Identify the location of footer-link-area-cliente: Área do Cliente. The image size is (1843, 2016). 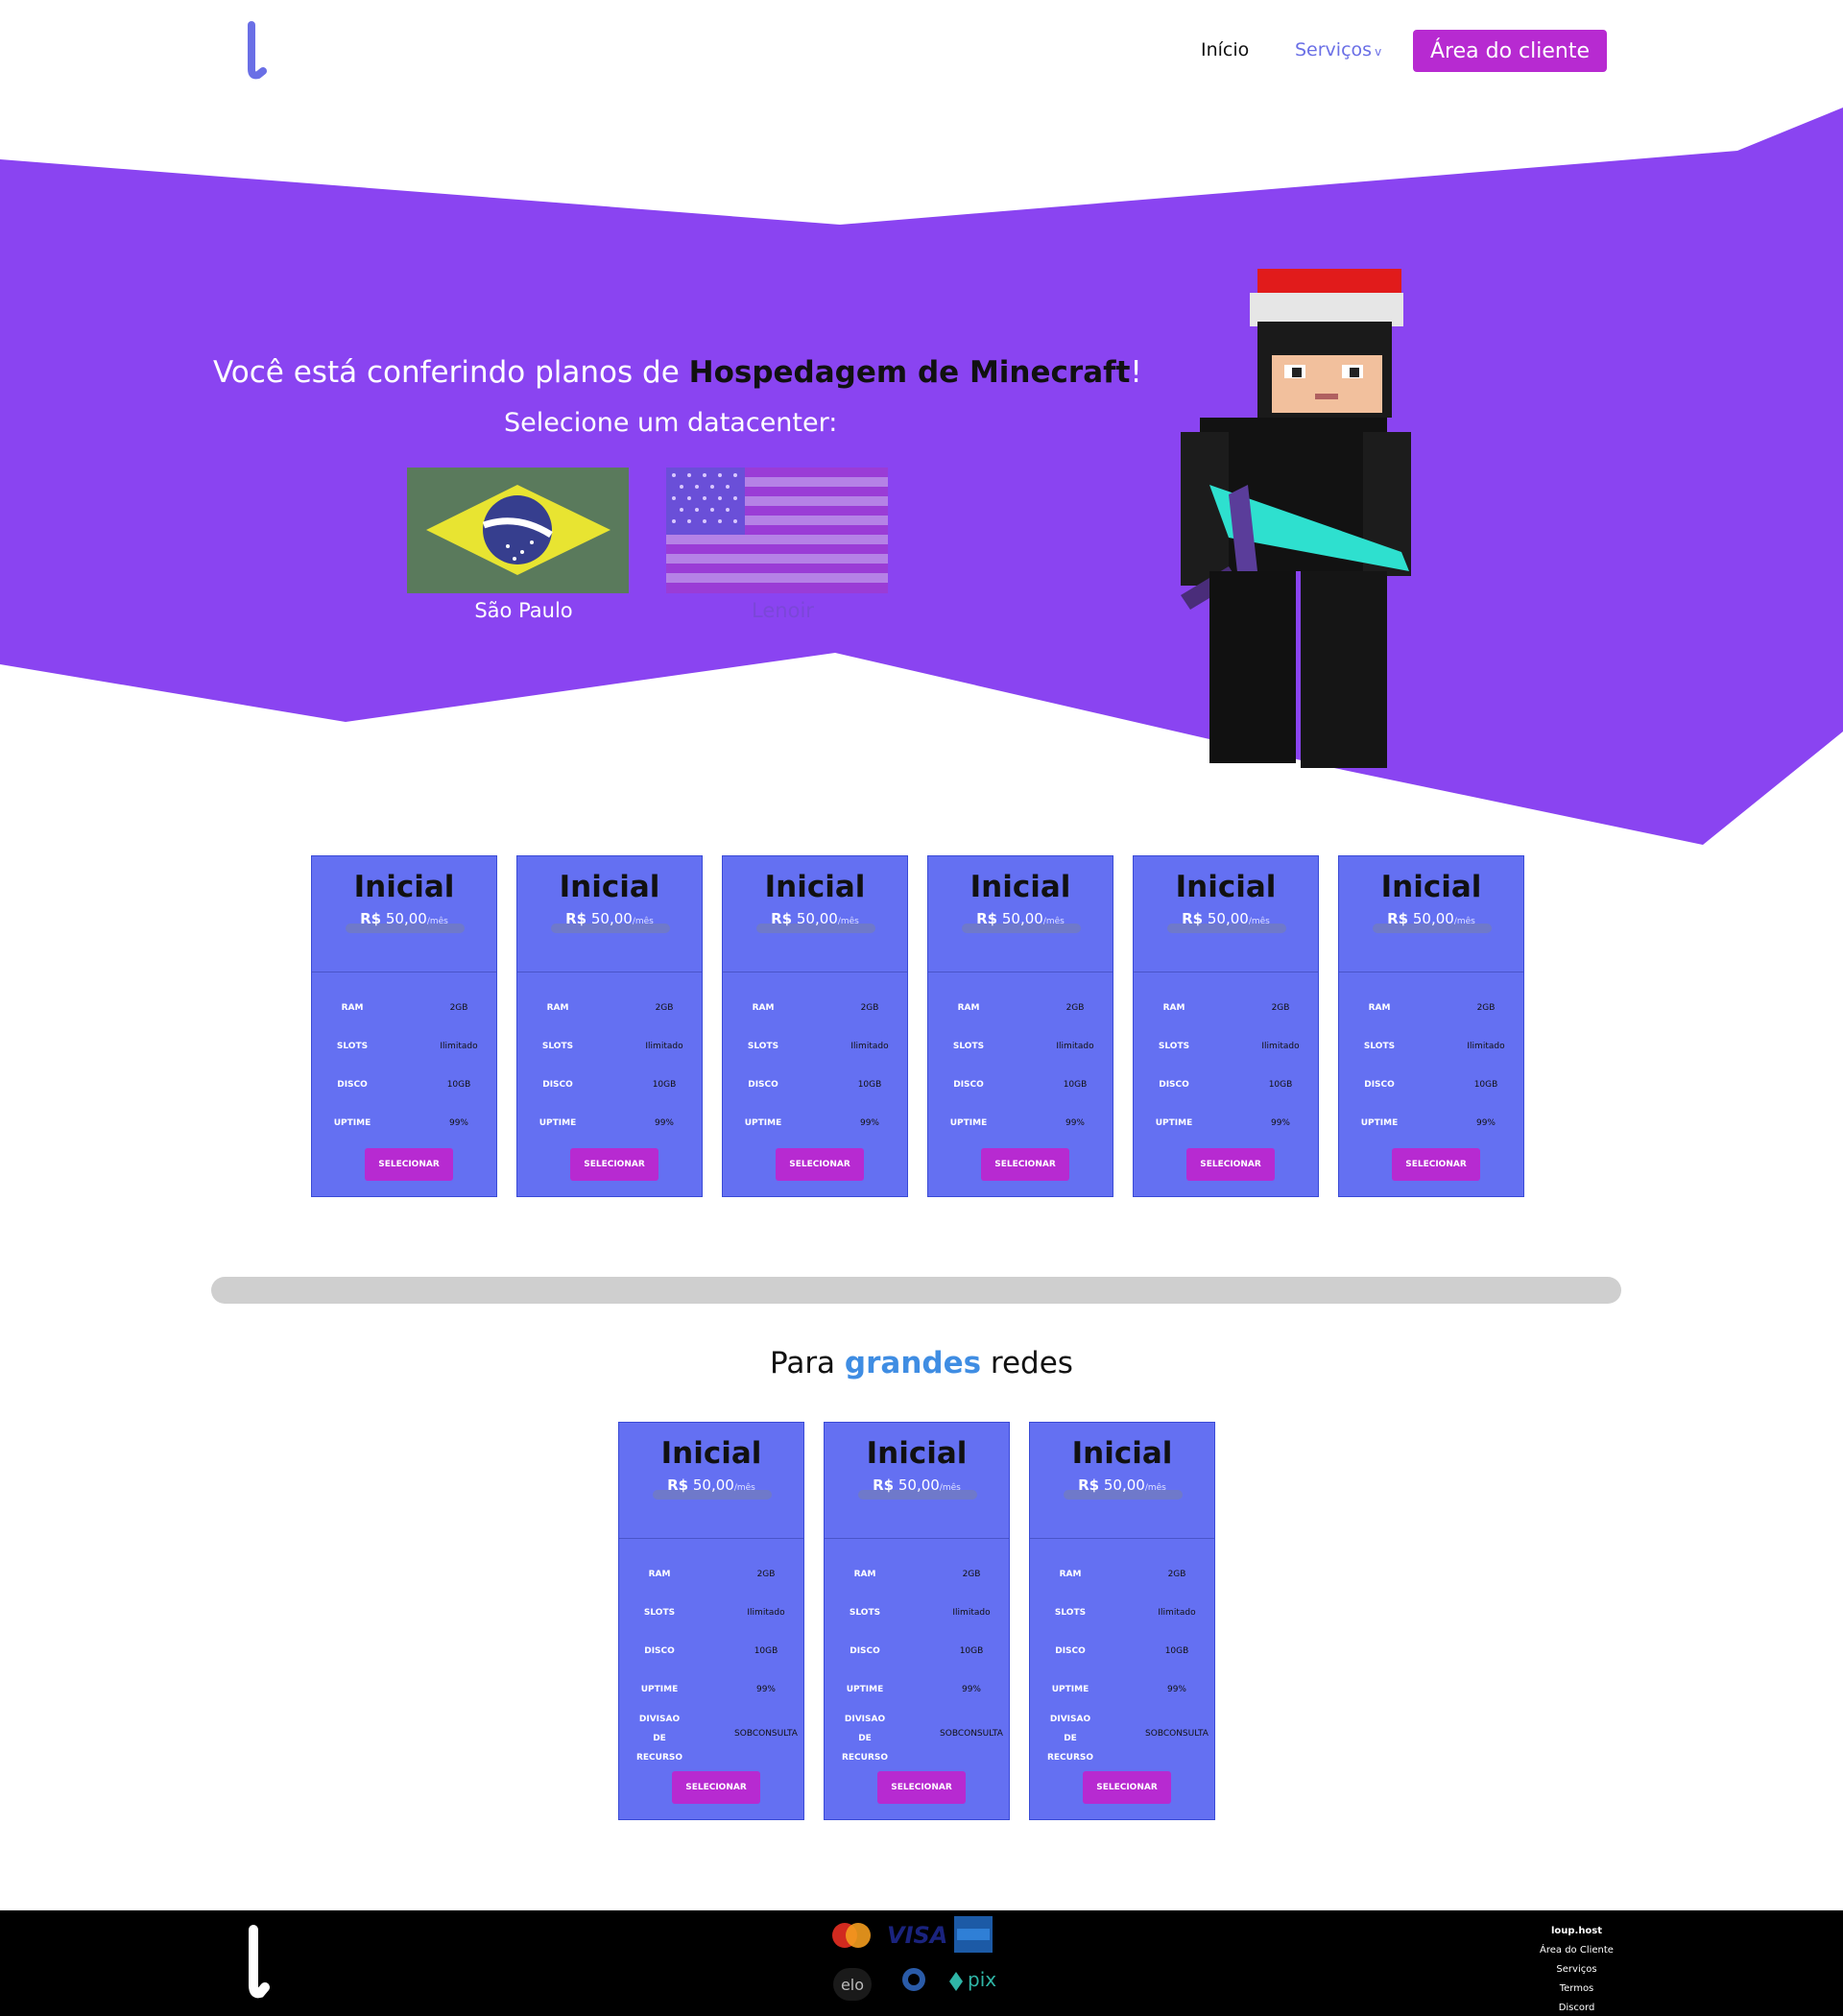
(1576, 1950).